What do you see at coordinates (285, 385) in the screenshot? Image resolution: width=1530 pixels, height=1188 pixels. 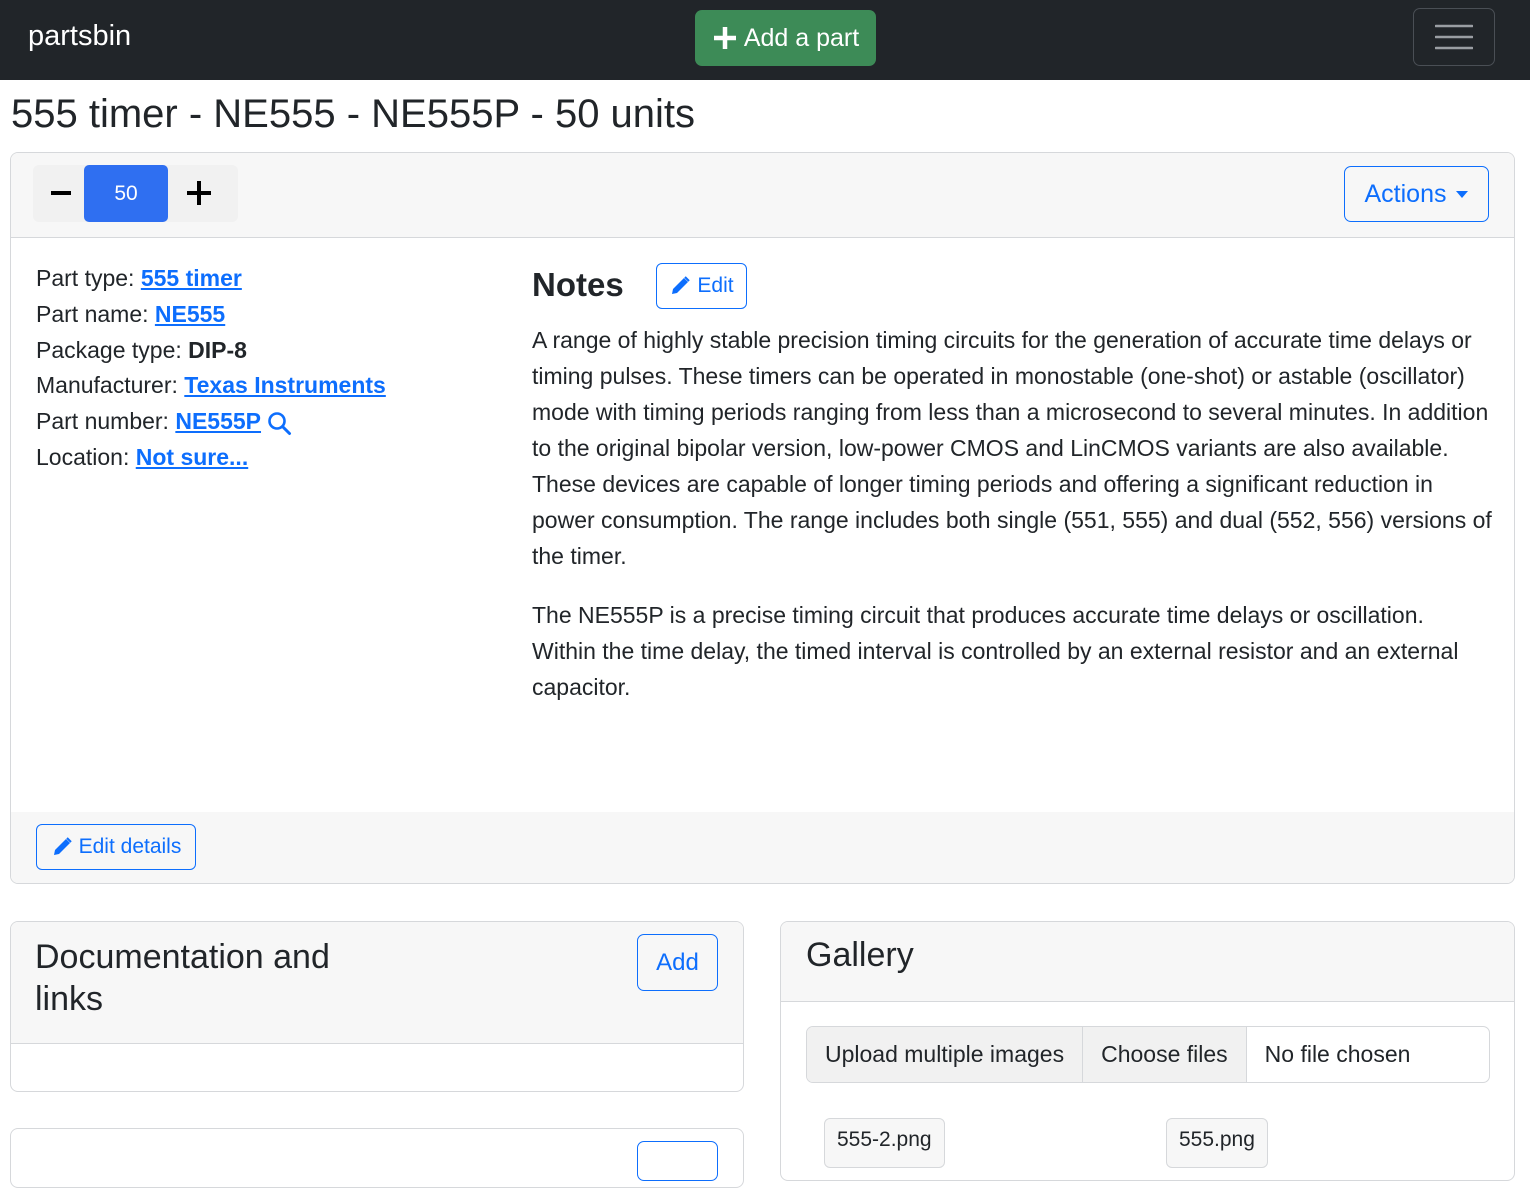 I see `manufacturer-link: Texas Instruments` at bounding box center [285, 385].